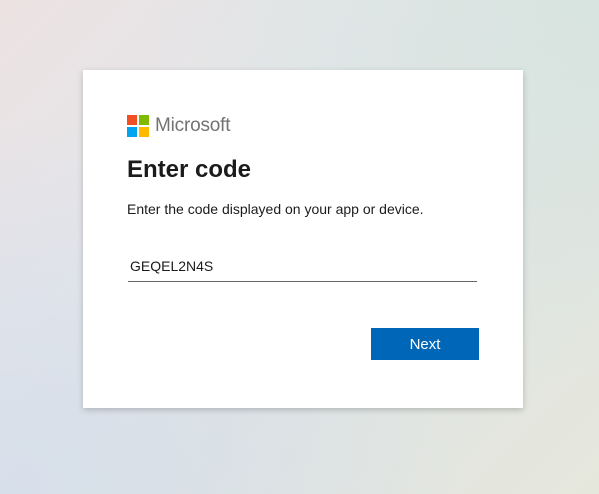 The height and width of the screenshot is (494, 599). What do you see at coordinates (132, 132) in the screenshot?
I see `logo-blue-square` at bounding box center [132, 132].